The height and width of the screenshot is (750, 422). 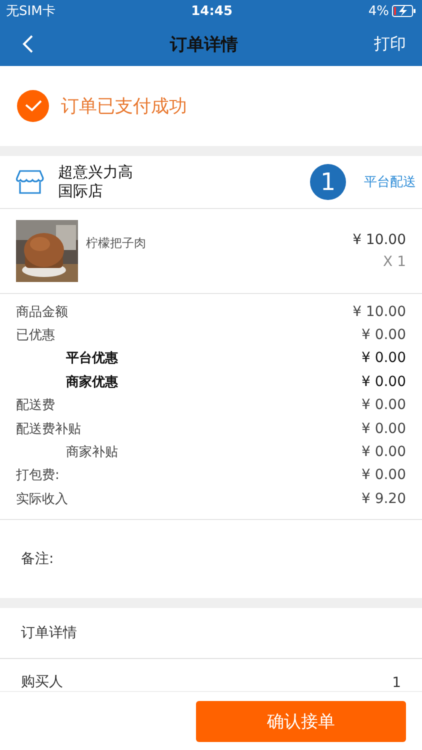 I want to click on confirm-order-button: 确认接单, so click(x=301, y=721).